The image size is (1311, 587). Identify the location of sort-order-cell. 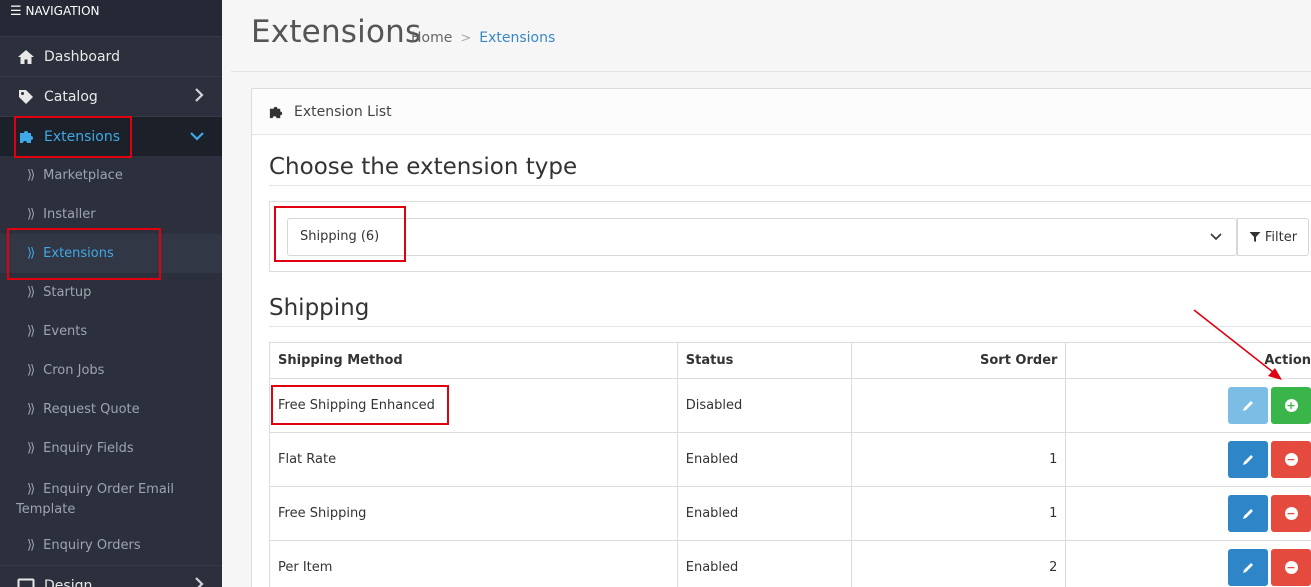
(959, 405).